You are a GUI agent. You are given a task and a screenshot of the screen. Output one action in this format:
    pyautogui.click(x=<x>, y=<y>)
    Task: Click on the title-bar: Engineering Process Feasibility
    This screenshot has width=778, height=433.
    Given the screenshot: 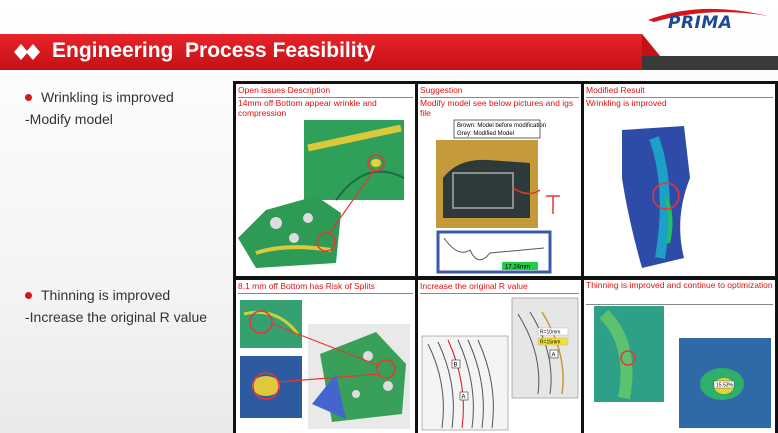 What is the action you would take?
    pyautogui.click(x=321, y=52)
    